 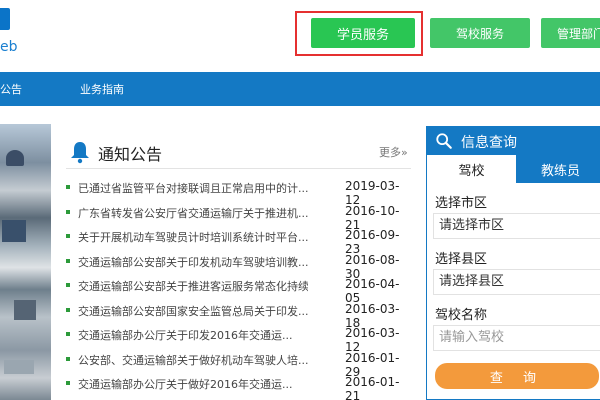 I want to click on more-link: 更多», so click(x=393, y=152).